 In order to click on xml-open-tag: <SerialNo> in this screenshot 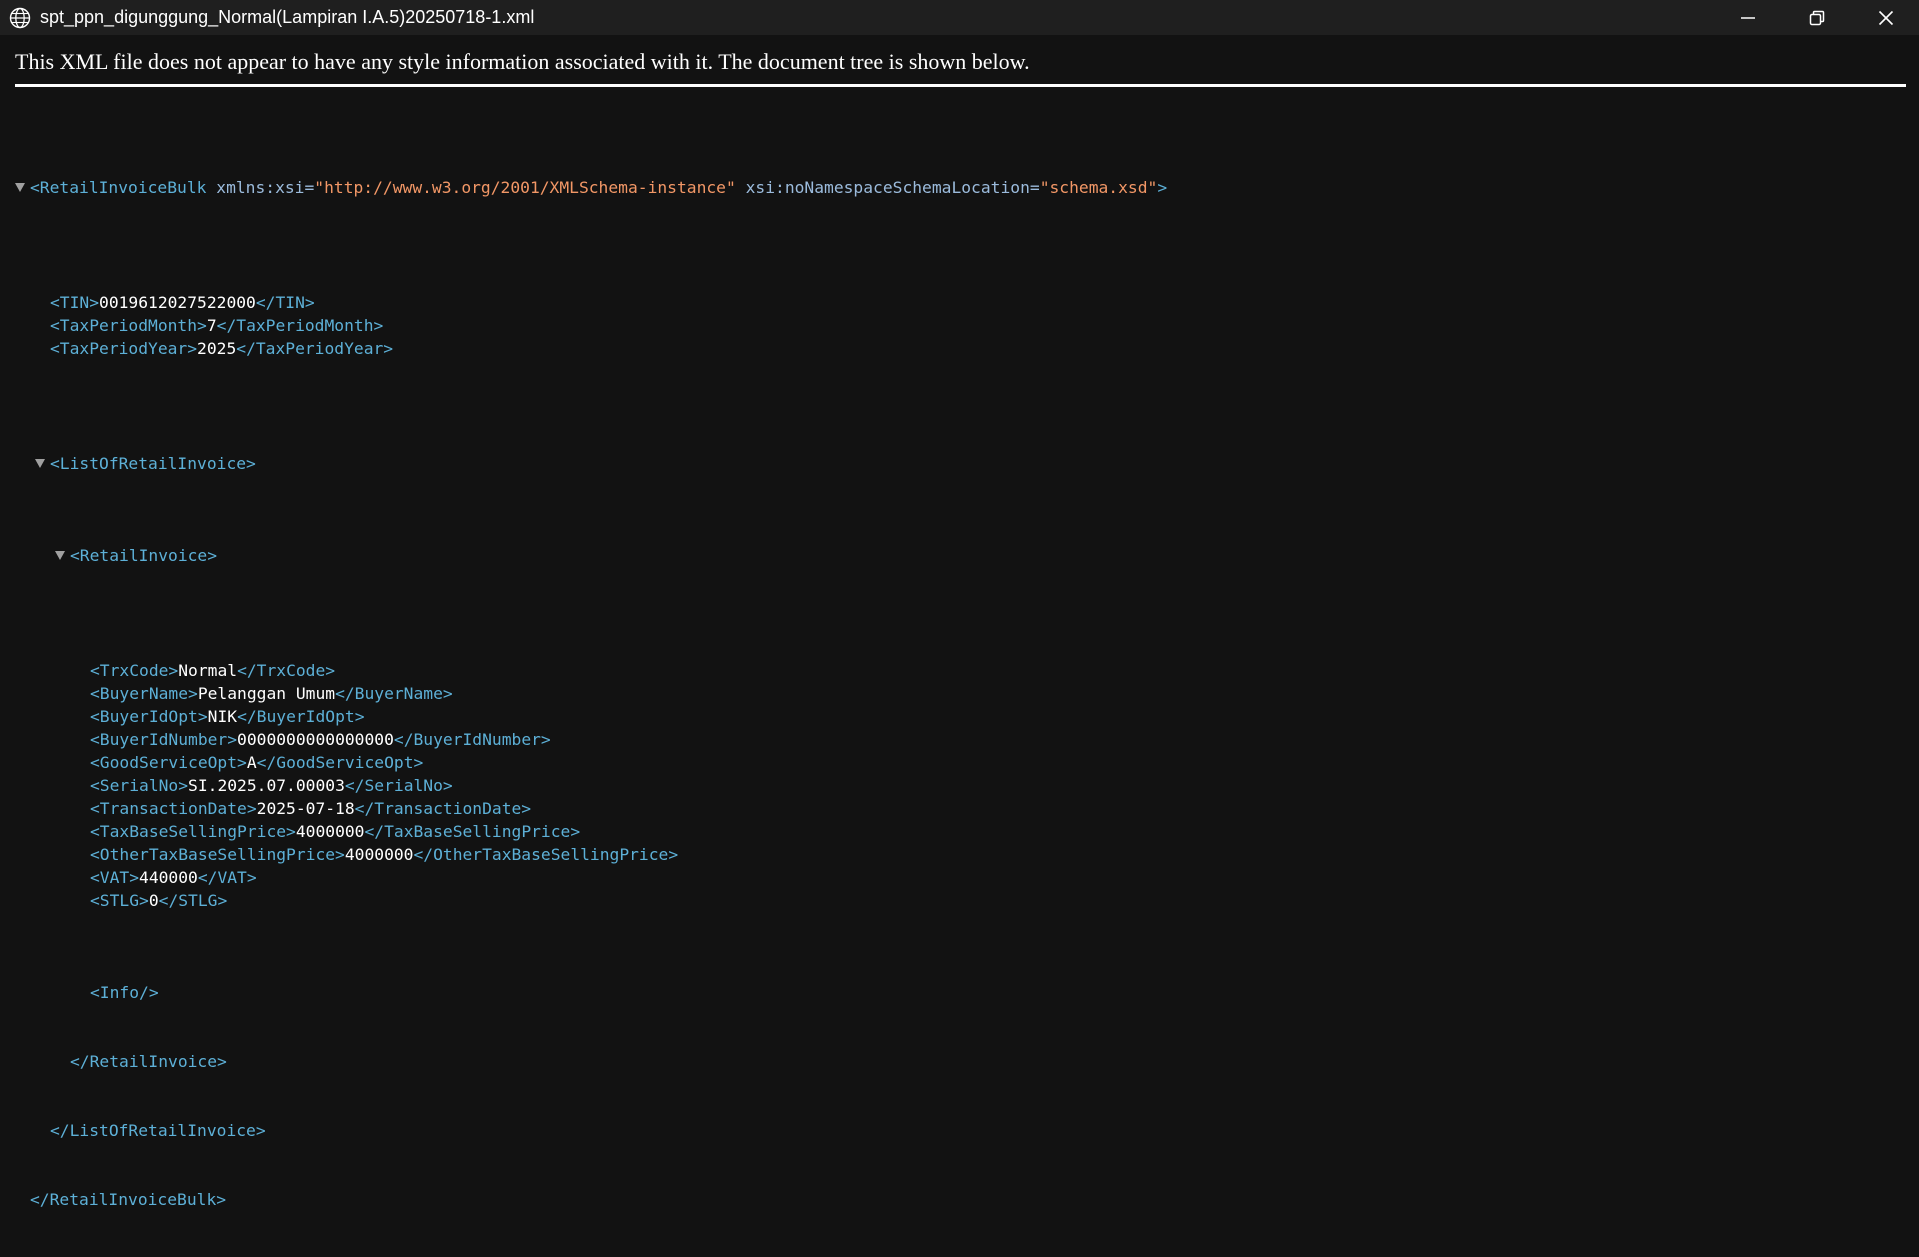, I will do `click(139, 785)`.